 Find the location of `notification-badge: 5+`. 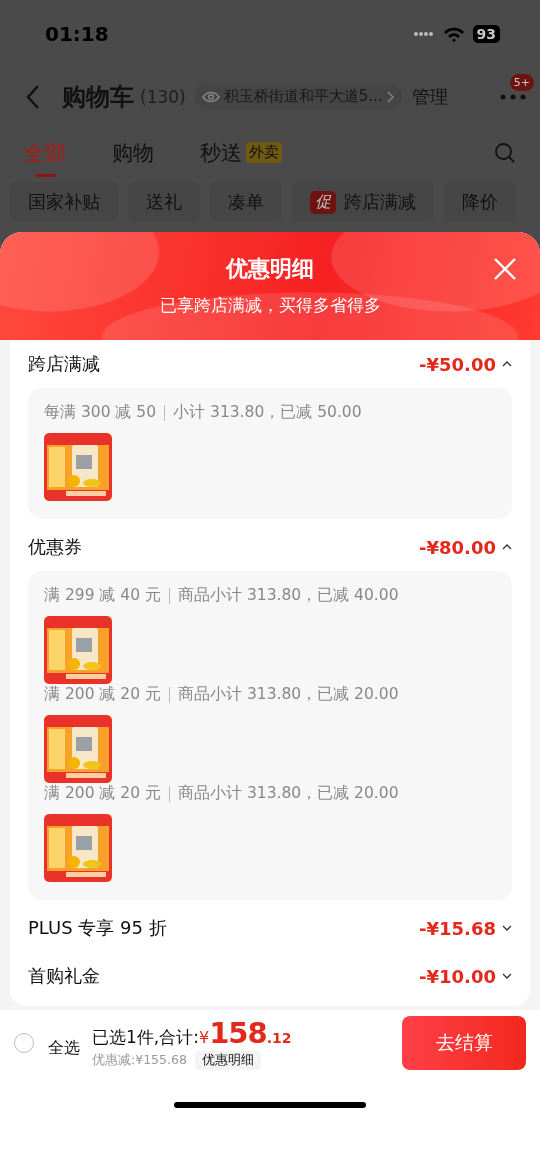

notification-badge: 5+ is located at coordinates (521, 82).